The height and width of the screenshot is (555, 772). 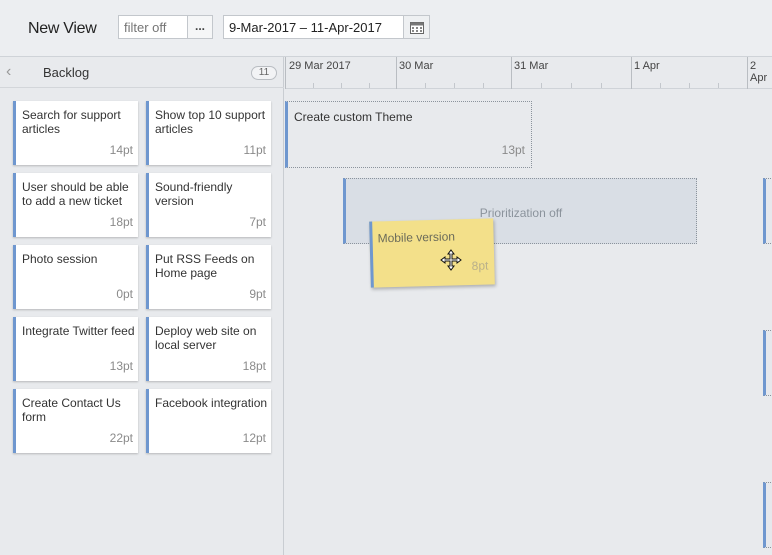 I want to click on card-title: Show top 10 support articles, so click(x=210, y=122).